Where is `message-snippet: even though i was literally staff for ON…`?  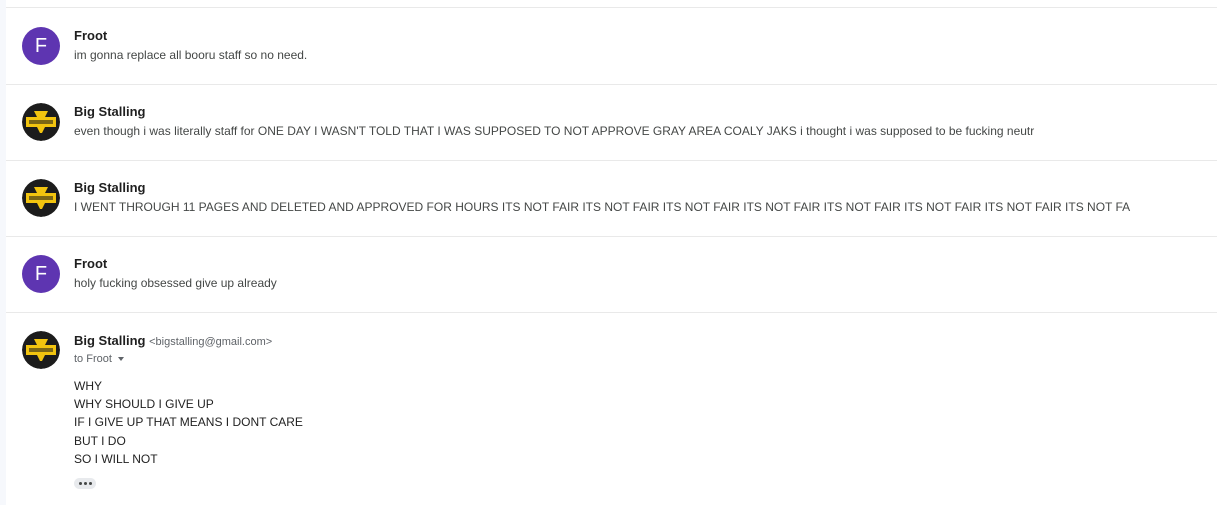 message-snippet: even though i was literally staff for ON… is located at coordinates (554, 131).